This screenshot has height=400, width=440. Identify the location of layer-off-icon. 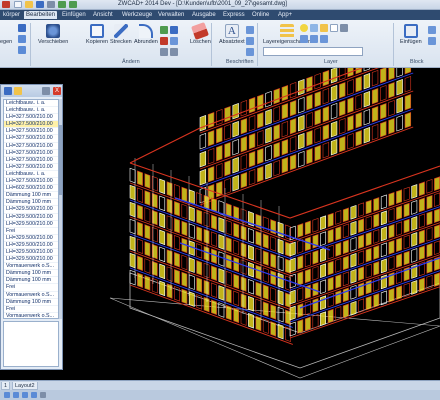
(324, 39).